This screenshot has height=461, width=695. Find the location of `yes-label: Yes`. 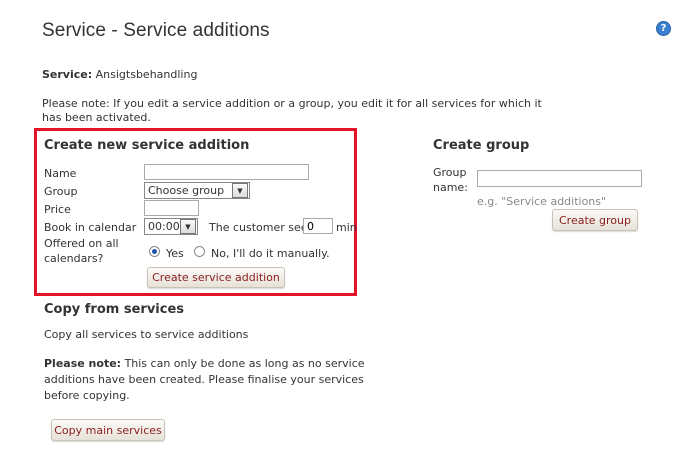

yes-label: Yes is located at coordinates (175, 253).